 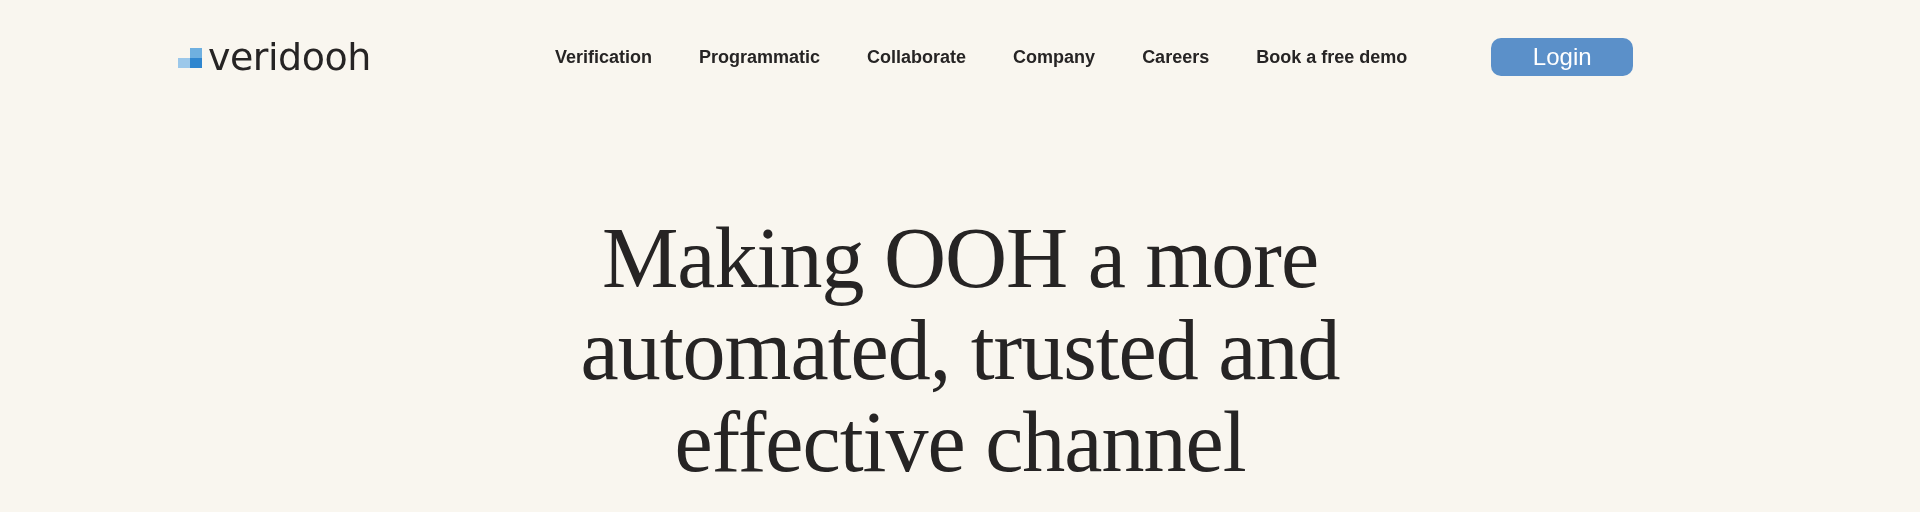 What do you see at coordinates (289, 57) in the screenshot?
I see `logo-text: veridooh` at bounding box center [289, 57].